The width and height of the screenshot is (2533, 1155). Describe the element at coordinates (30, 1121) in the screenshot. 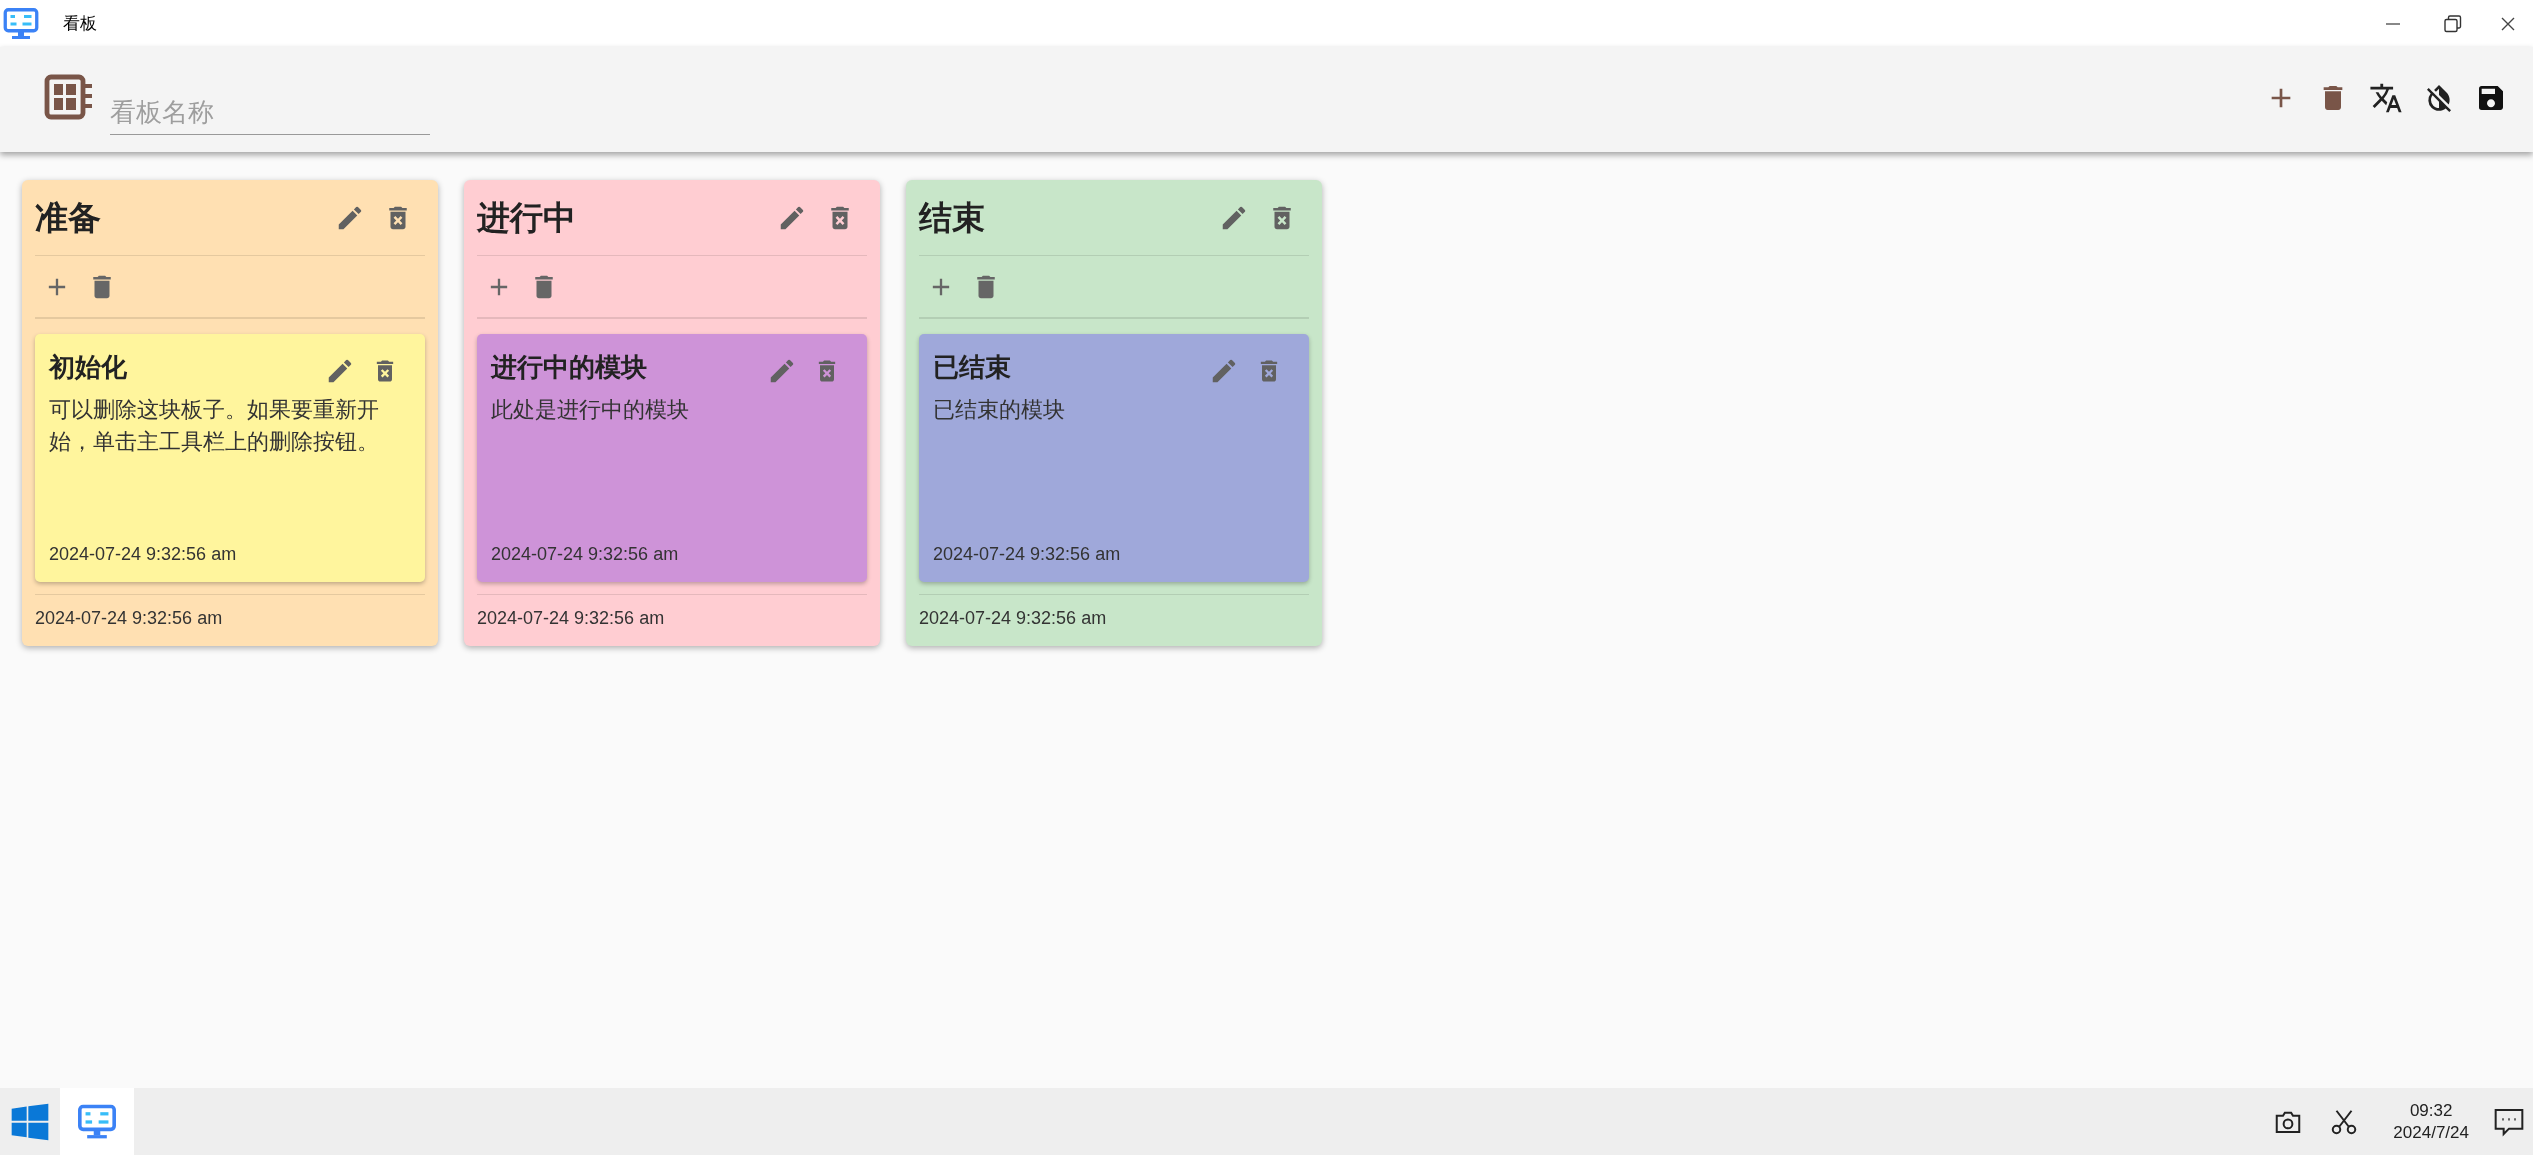

I see `windows-logo-icon` at that location.